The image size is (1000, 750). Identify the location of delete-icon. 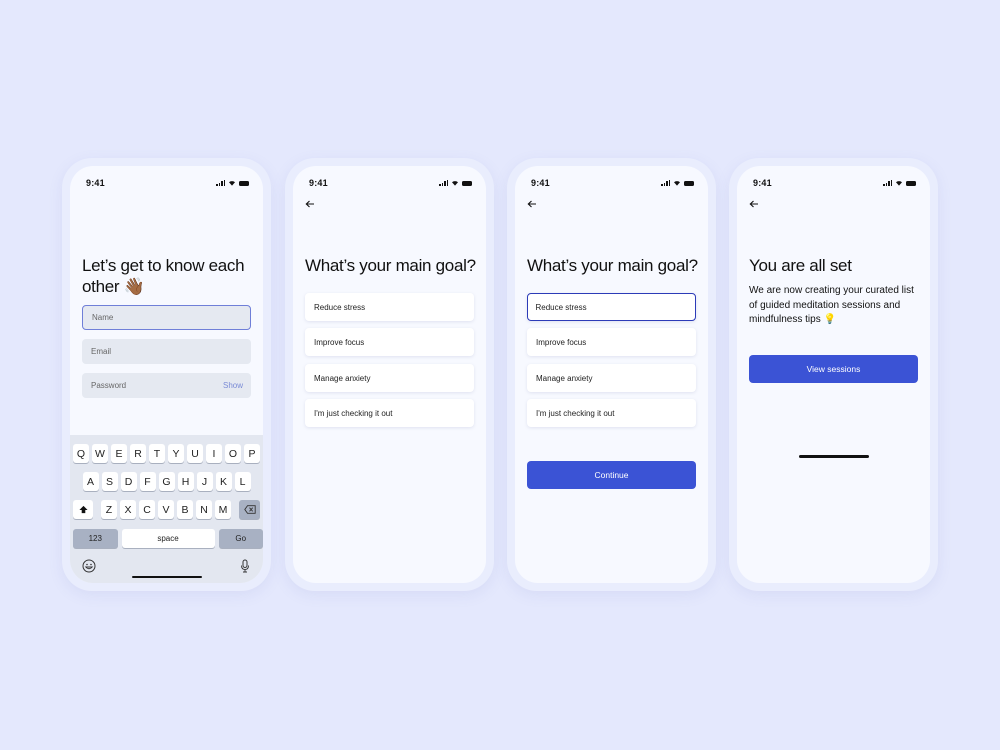
(249, 509).